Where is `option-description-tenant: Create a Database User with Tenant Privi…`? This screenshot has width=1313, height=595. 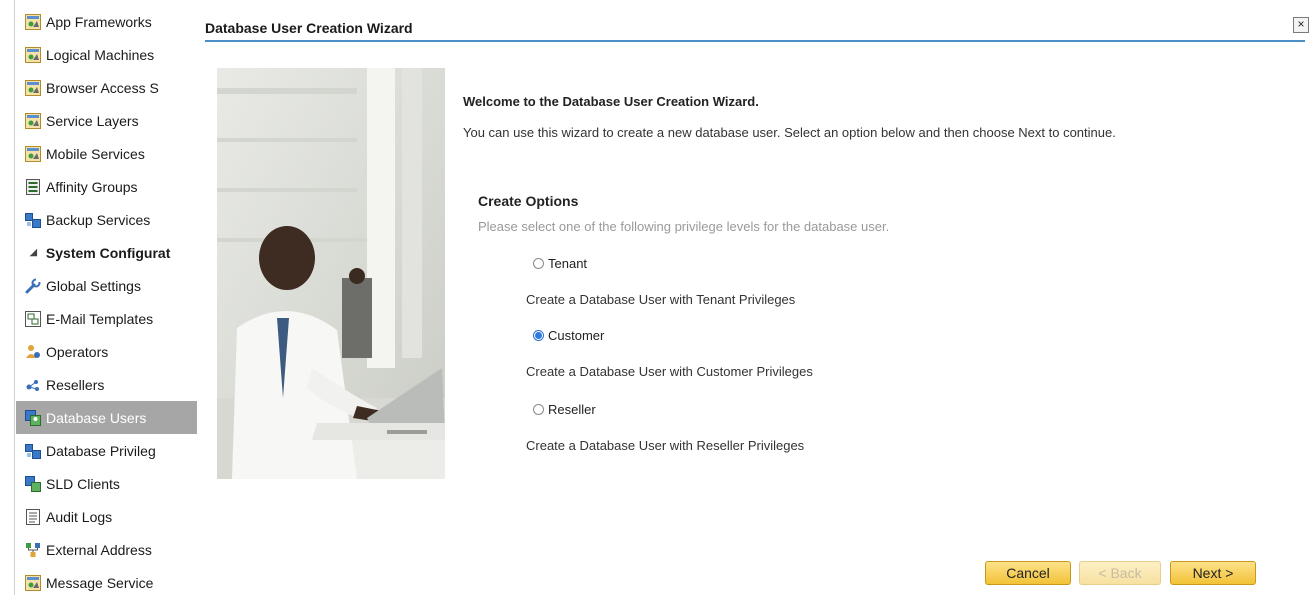
option-description-tenant: Create a Database User with Tenant Privi… is located at coordinates (661, 299).